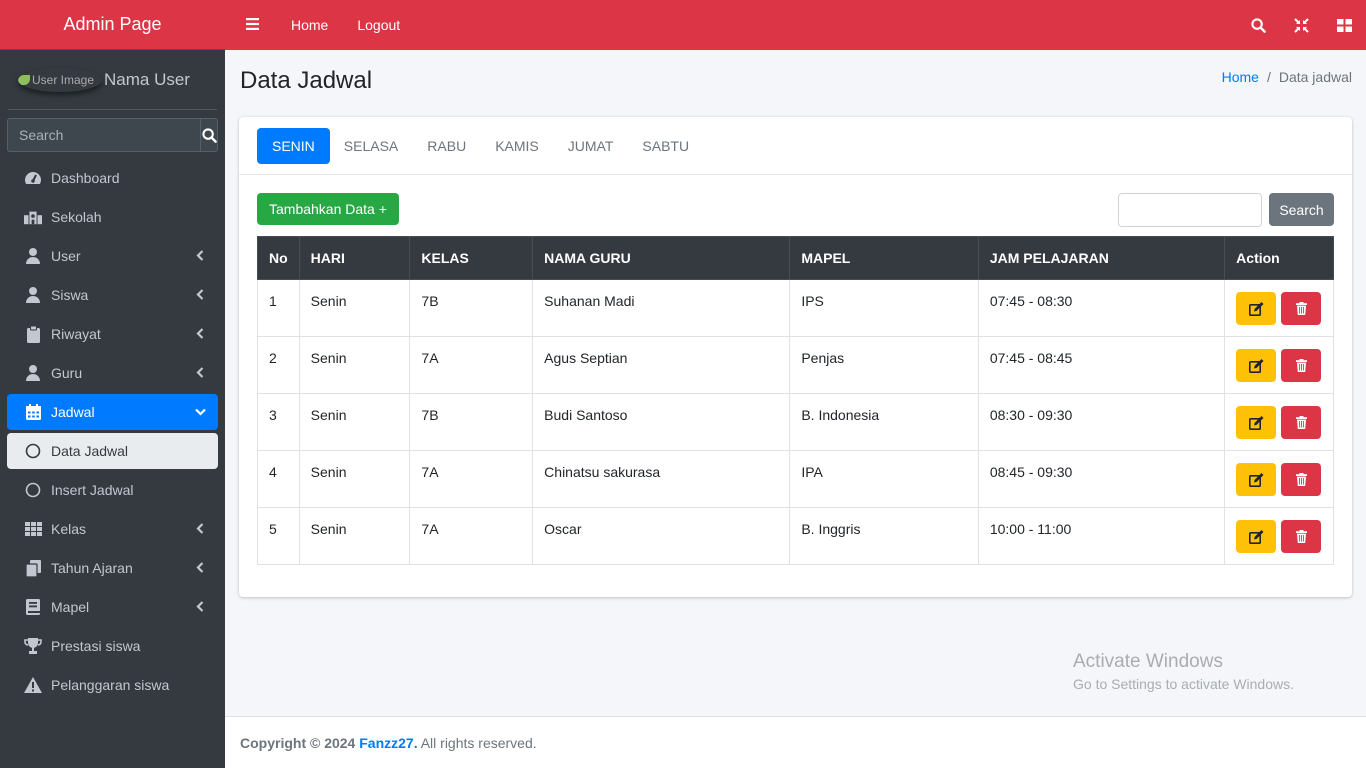  What do you see at coordinates (112, 256) in the screenshot?
I see `sidebar-item-user: User` at bounding box center [112, 256].